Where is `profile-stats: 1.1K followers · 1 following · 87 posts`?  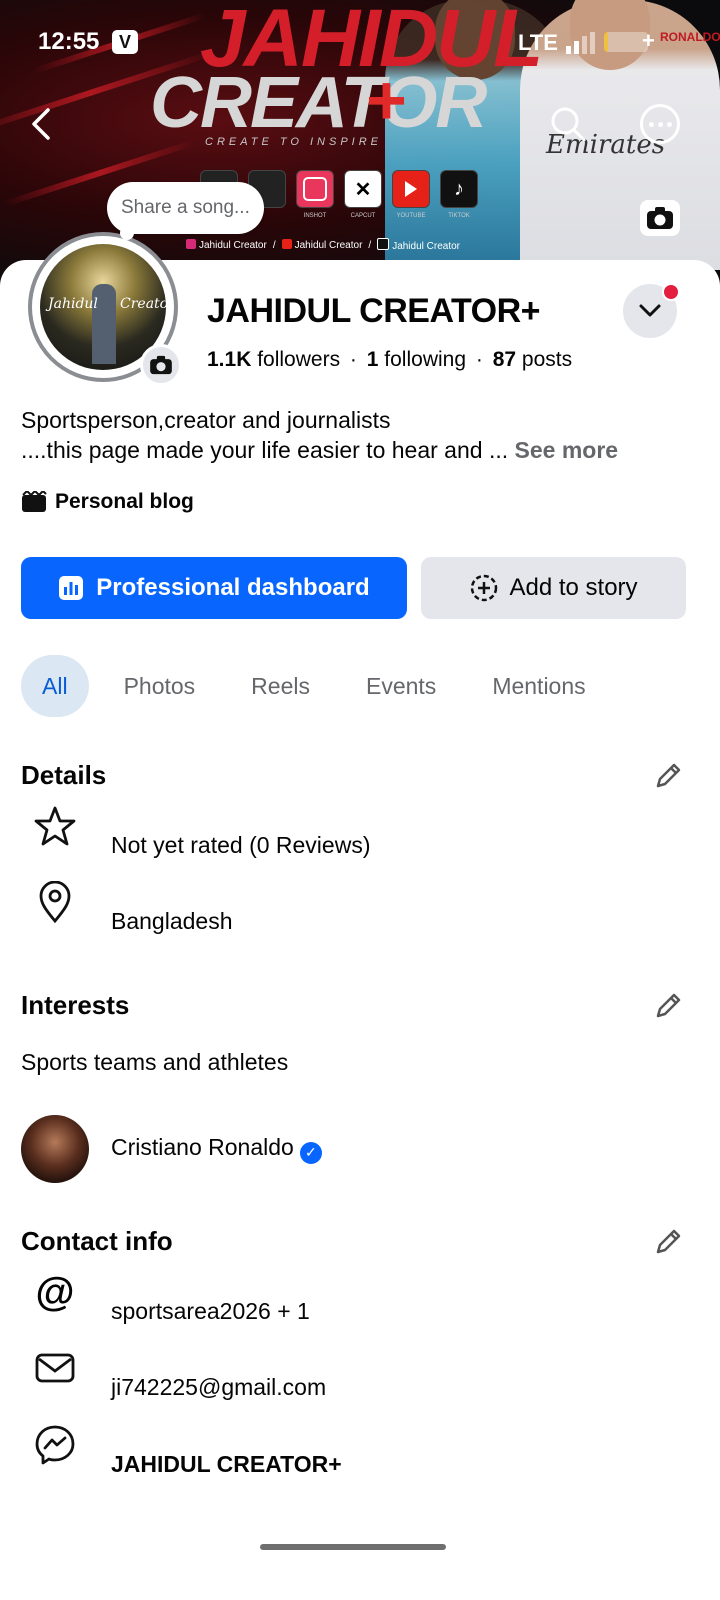
profile-stats: 1.1K followers · 1 following · 87 posts is located at coordinates (390, 359).